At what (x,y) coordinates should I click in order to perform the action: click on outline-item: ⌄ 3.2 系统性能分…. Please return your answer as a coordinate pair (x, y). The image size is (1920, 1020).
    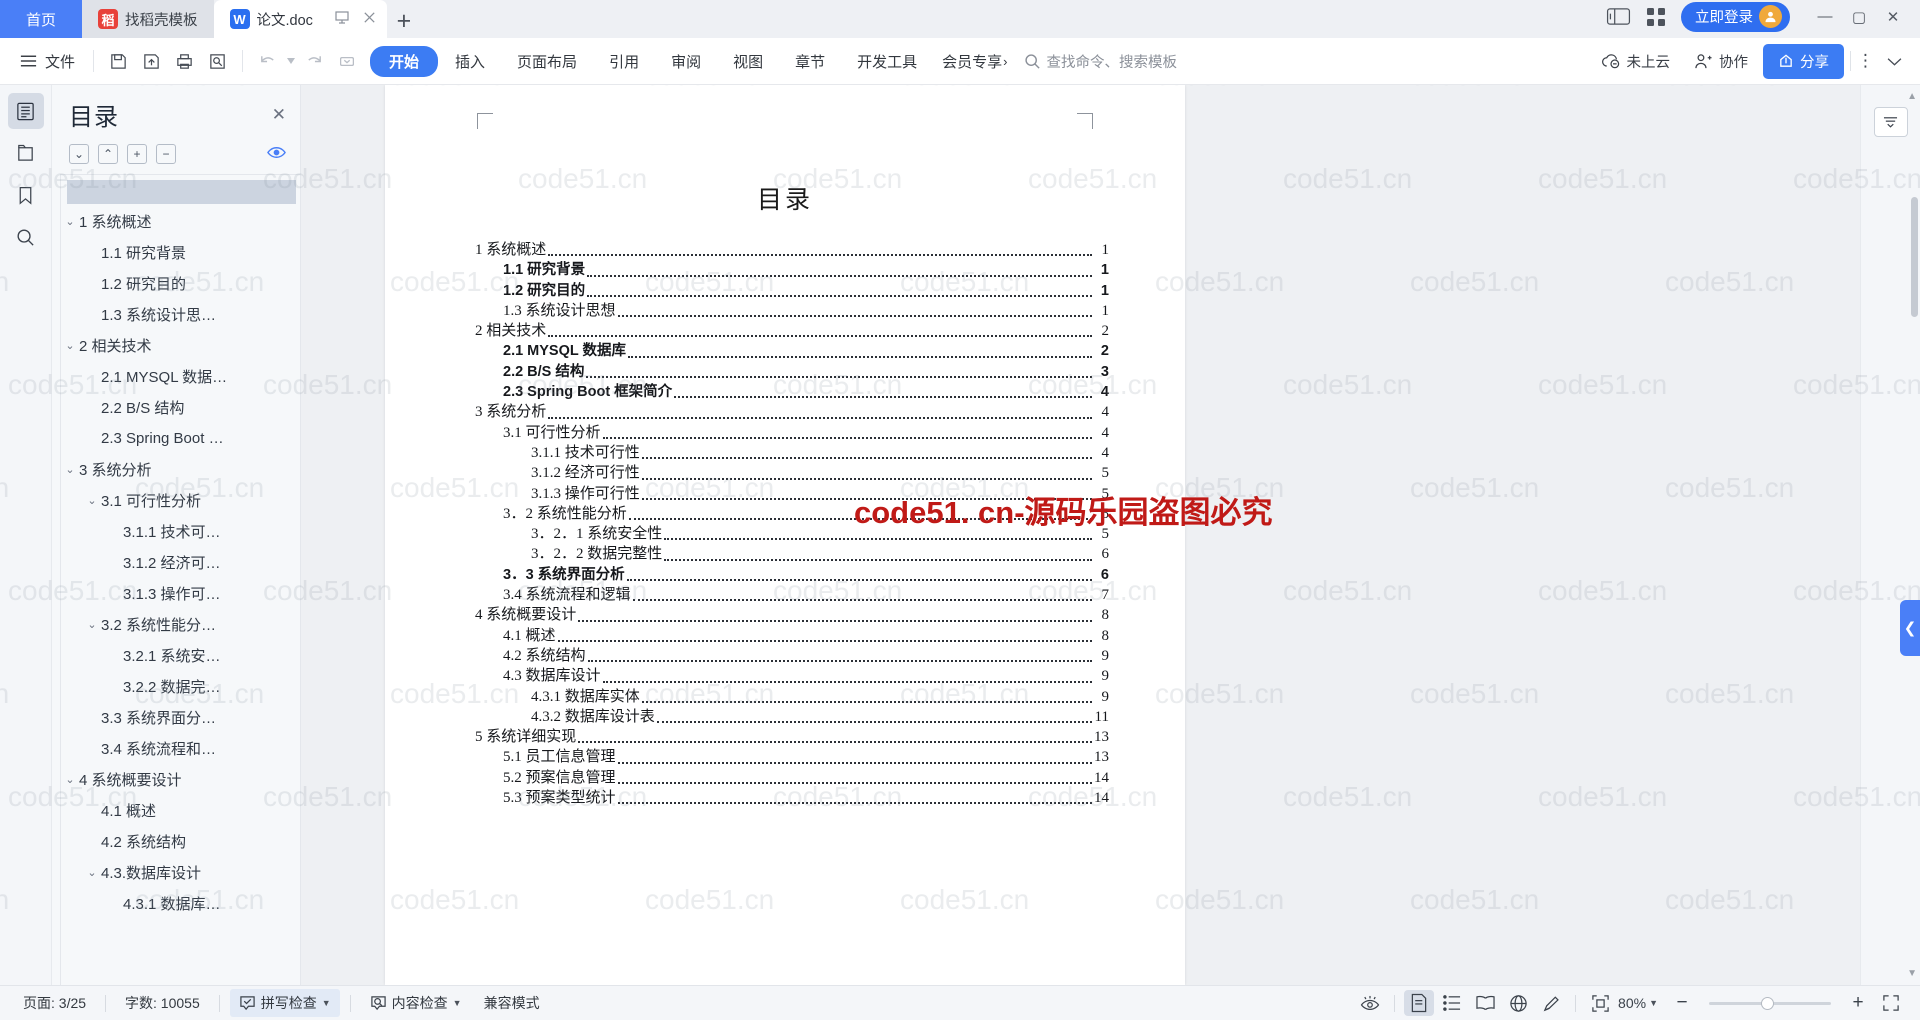
    Looking at the image, I should click on (180, 624).